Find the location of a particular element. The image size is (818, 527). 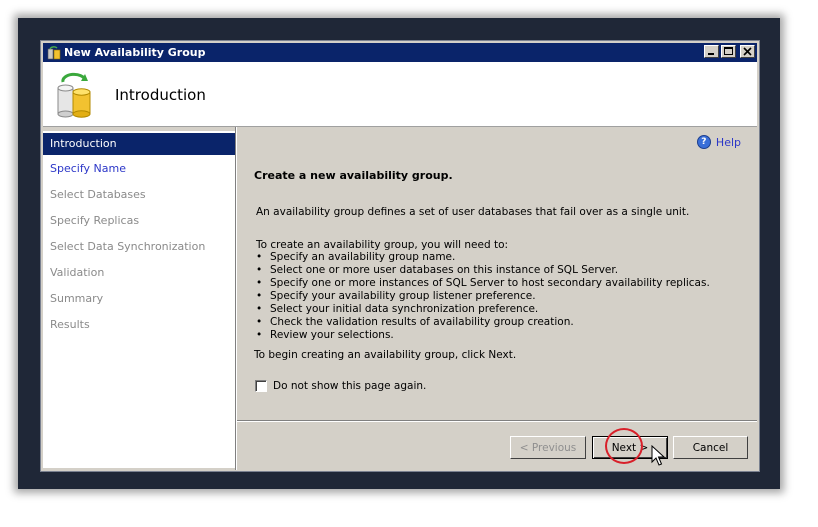

do-not-show-label: Do not show this page again. is located at coordinates (349, 386).